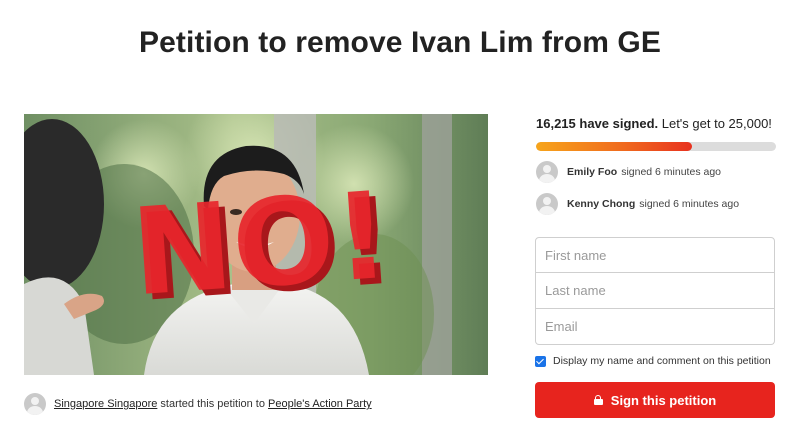 Image resolution: width=800 pixels, height=427 pixels. I want to click on recent-signer: Kenny Chong signed 6 minutes ago, so click(656, 204).